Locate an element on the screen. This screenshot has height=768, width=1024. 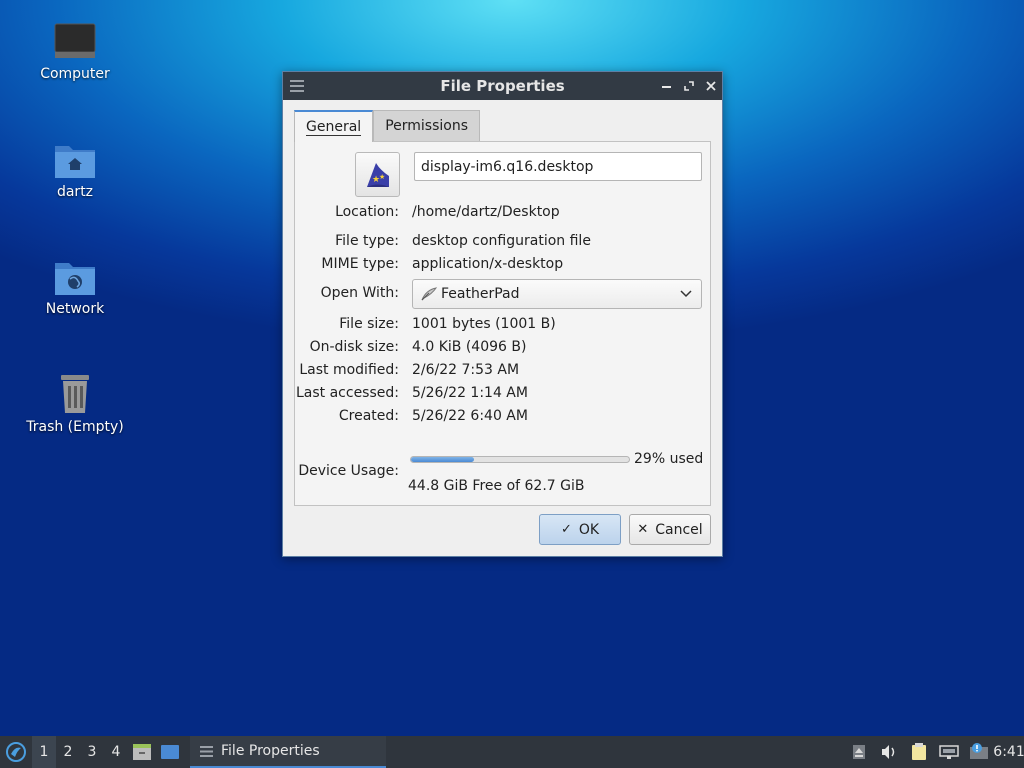
file-type-label: File type: is located at coordinates (367, 241).